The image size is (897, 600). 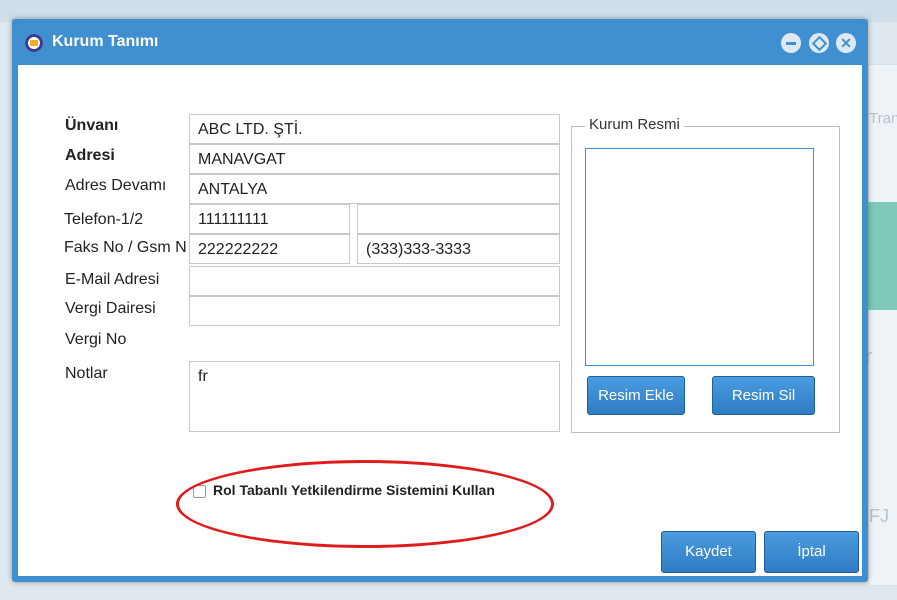 What do you see at coordinates (440, 42) in the screenshot?
I see `title-bar: Kurum Tanımı ✕` at bounding box center [440, 42].